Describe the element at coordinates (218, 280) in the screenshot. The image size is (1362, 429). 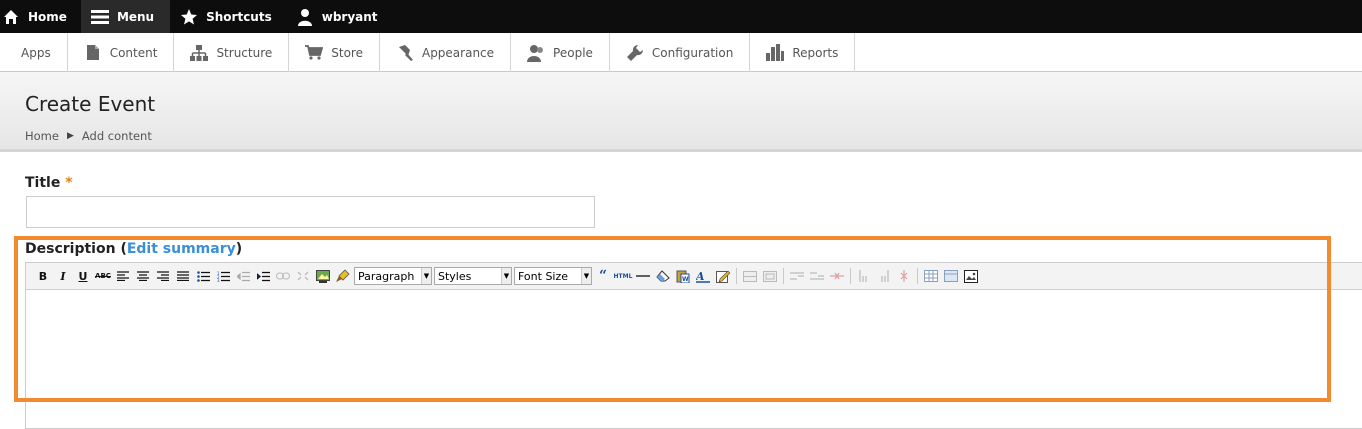
I see `svg-text: 3` at that location.